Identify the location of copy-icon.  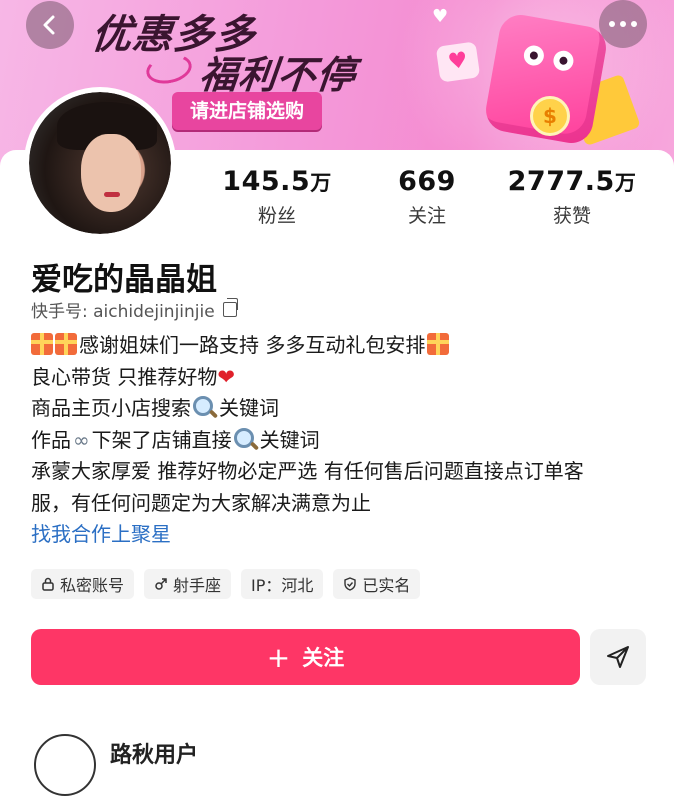
(230, 307).